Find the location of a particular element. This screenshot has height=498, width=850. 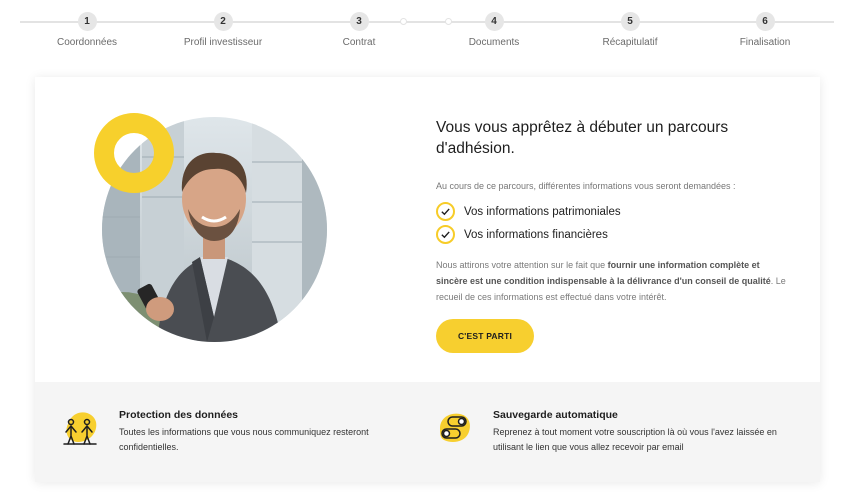

step-number: 2 is located at coordinates (223, 21).